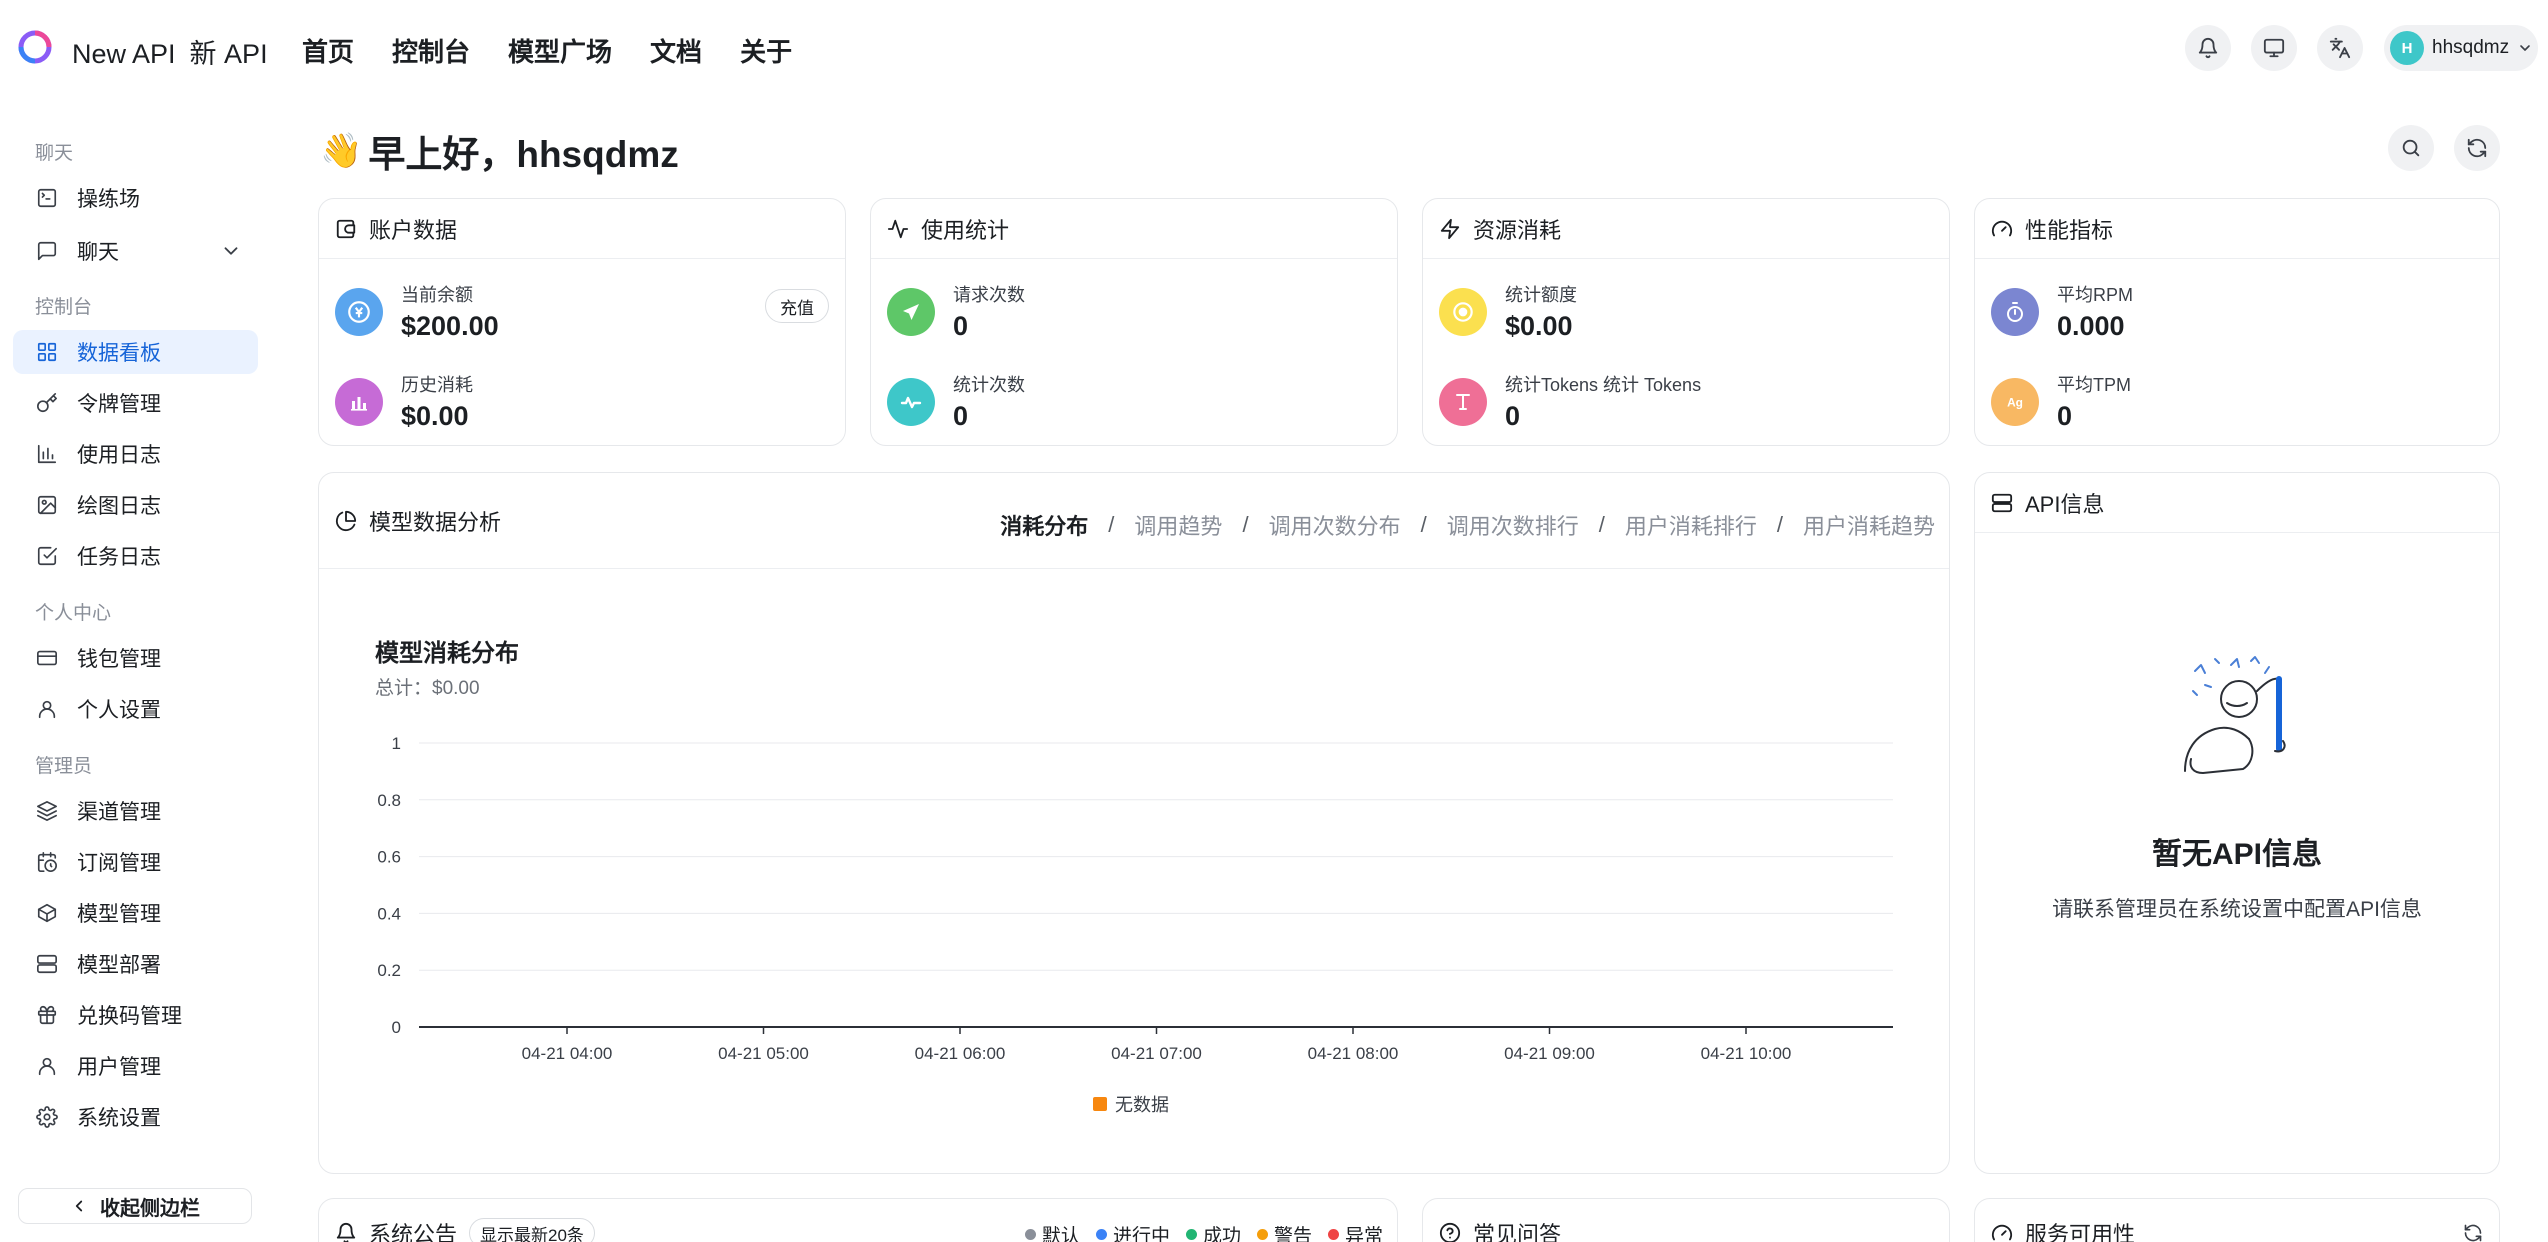  I want to click on coins-icon, so click(1463, 311).